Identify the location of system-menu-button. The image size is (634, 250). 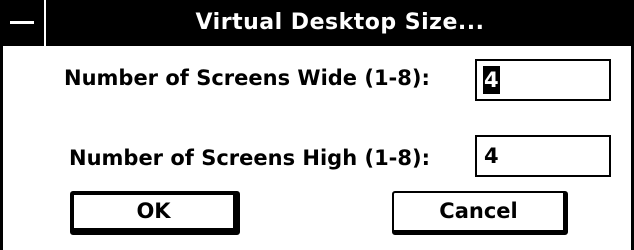
(23, 23).